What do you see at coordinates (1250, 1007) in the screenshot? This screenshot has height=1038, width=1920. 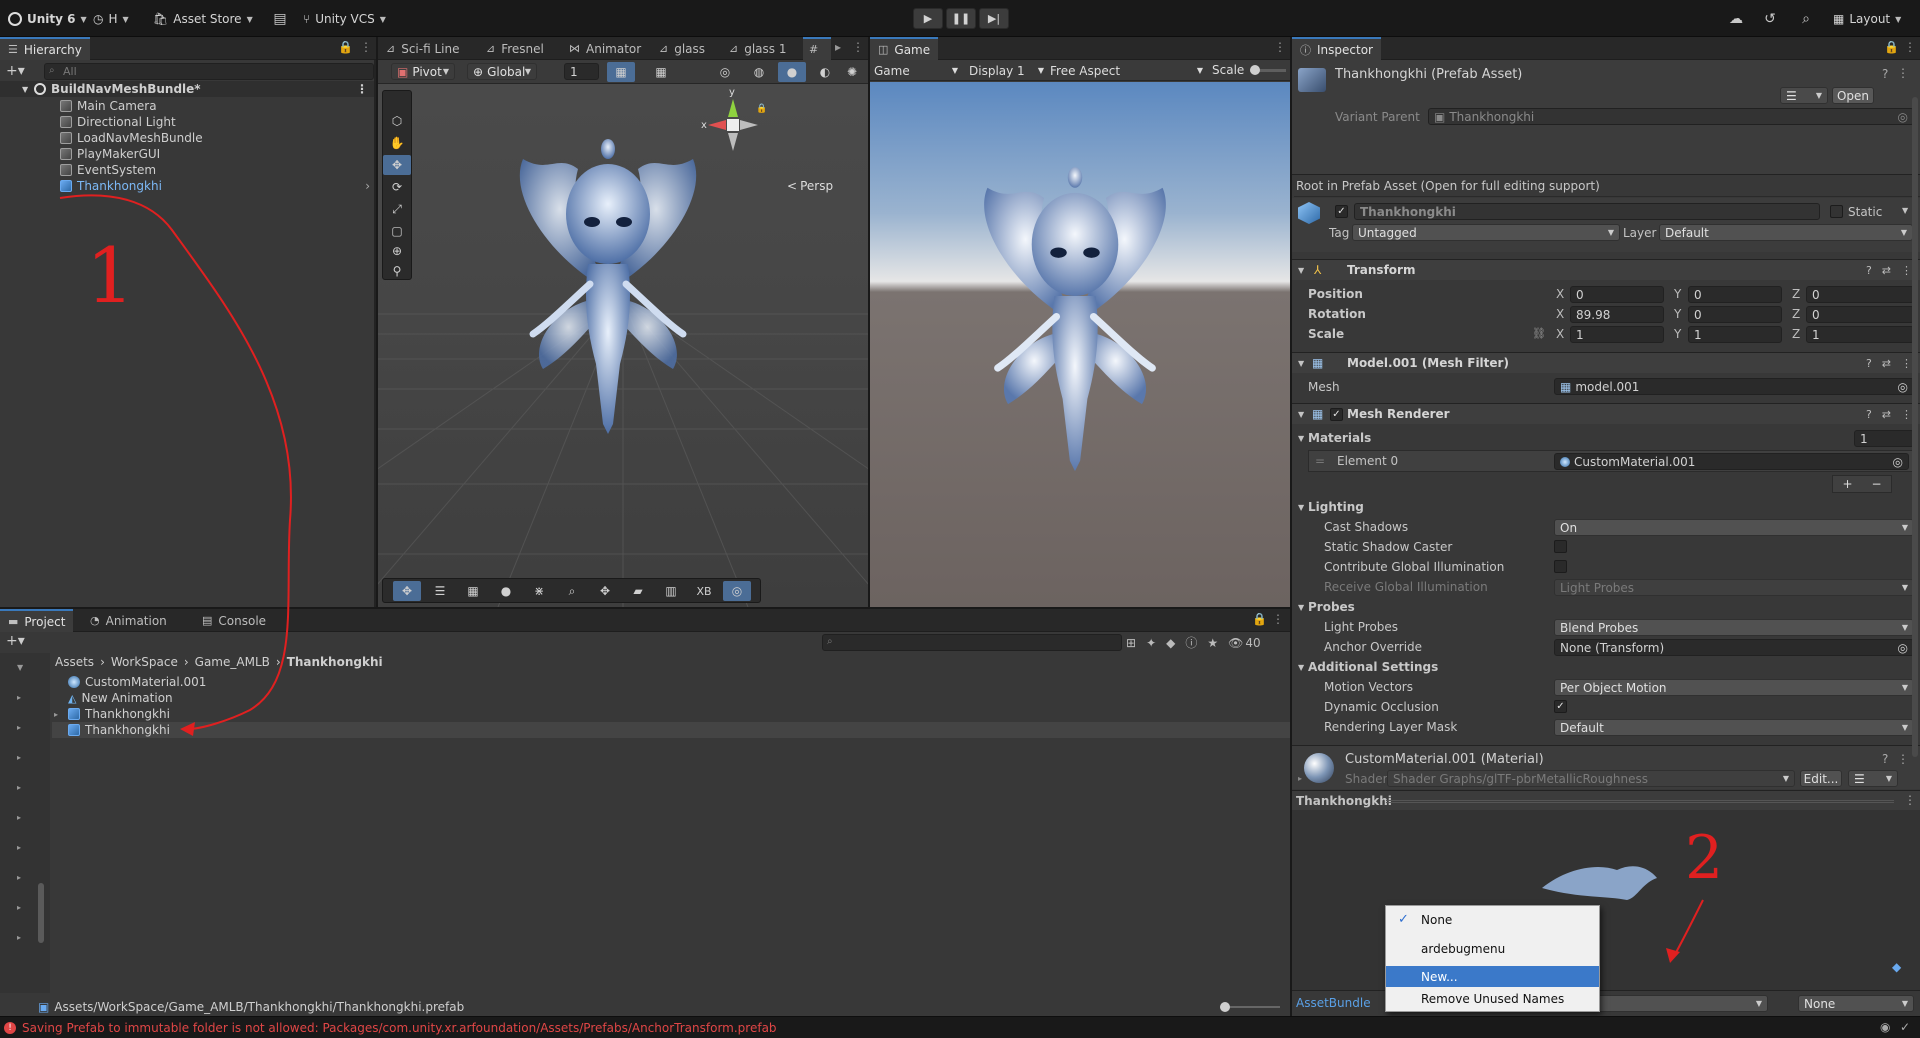 I see `zoom-slider` at bounding box center [1250, 1007].